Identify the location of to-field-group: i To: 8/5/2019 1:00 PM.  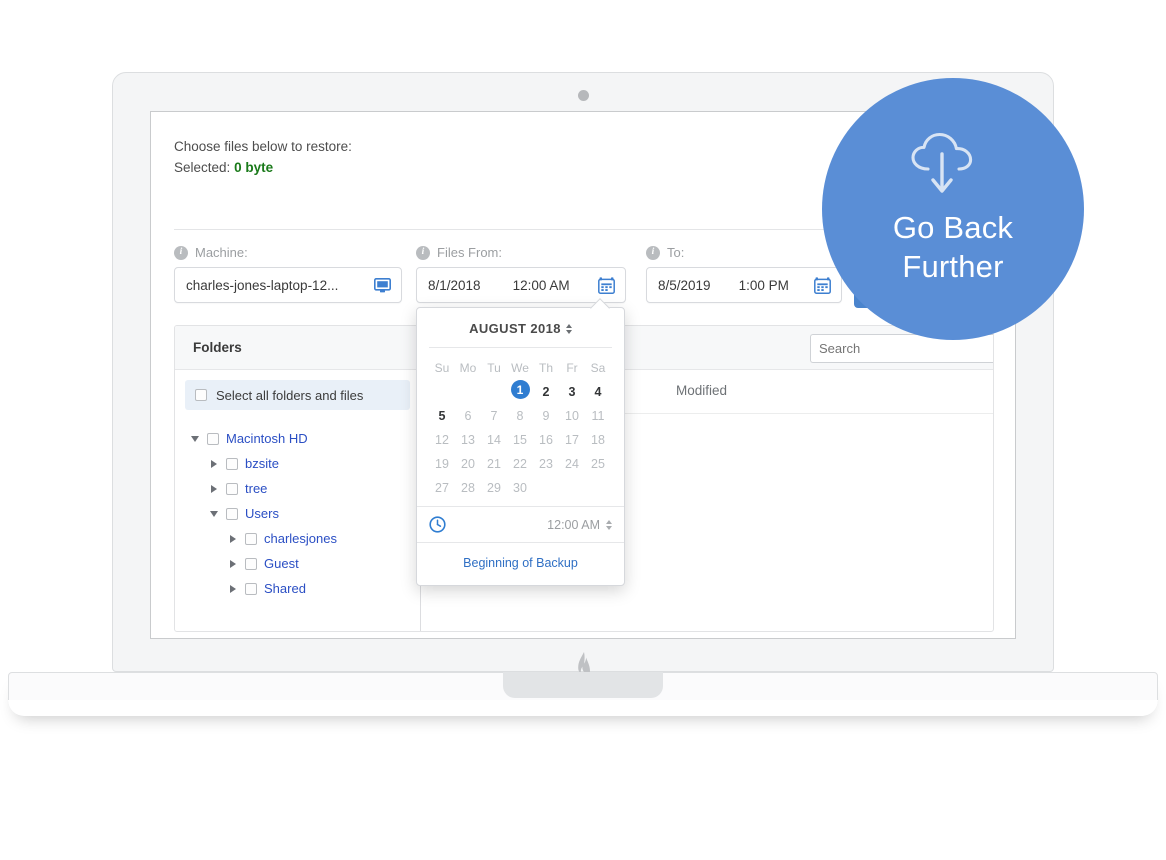
(744, 274).